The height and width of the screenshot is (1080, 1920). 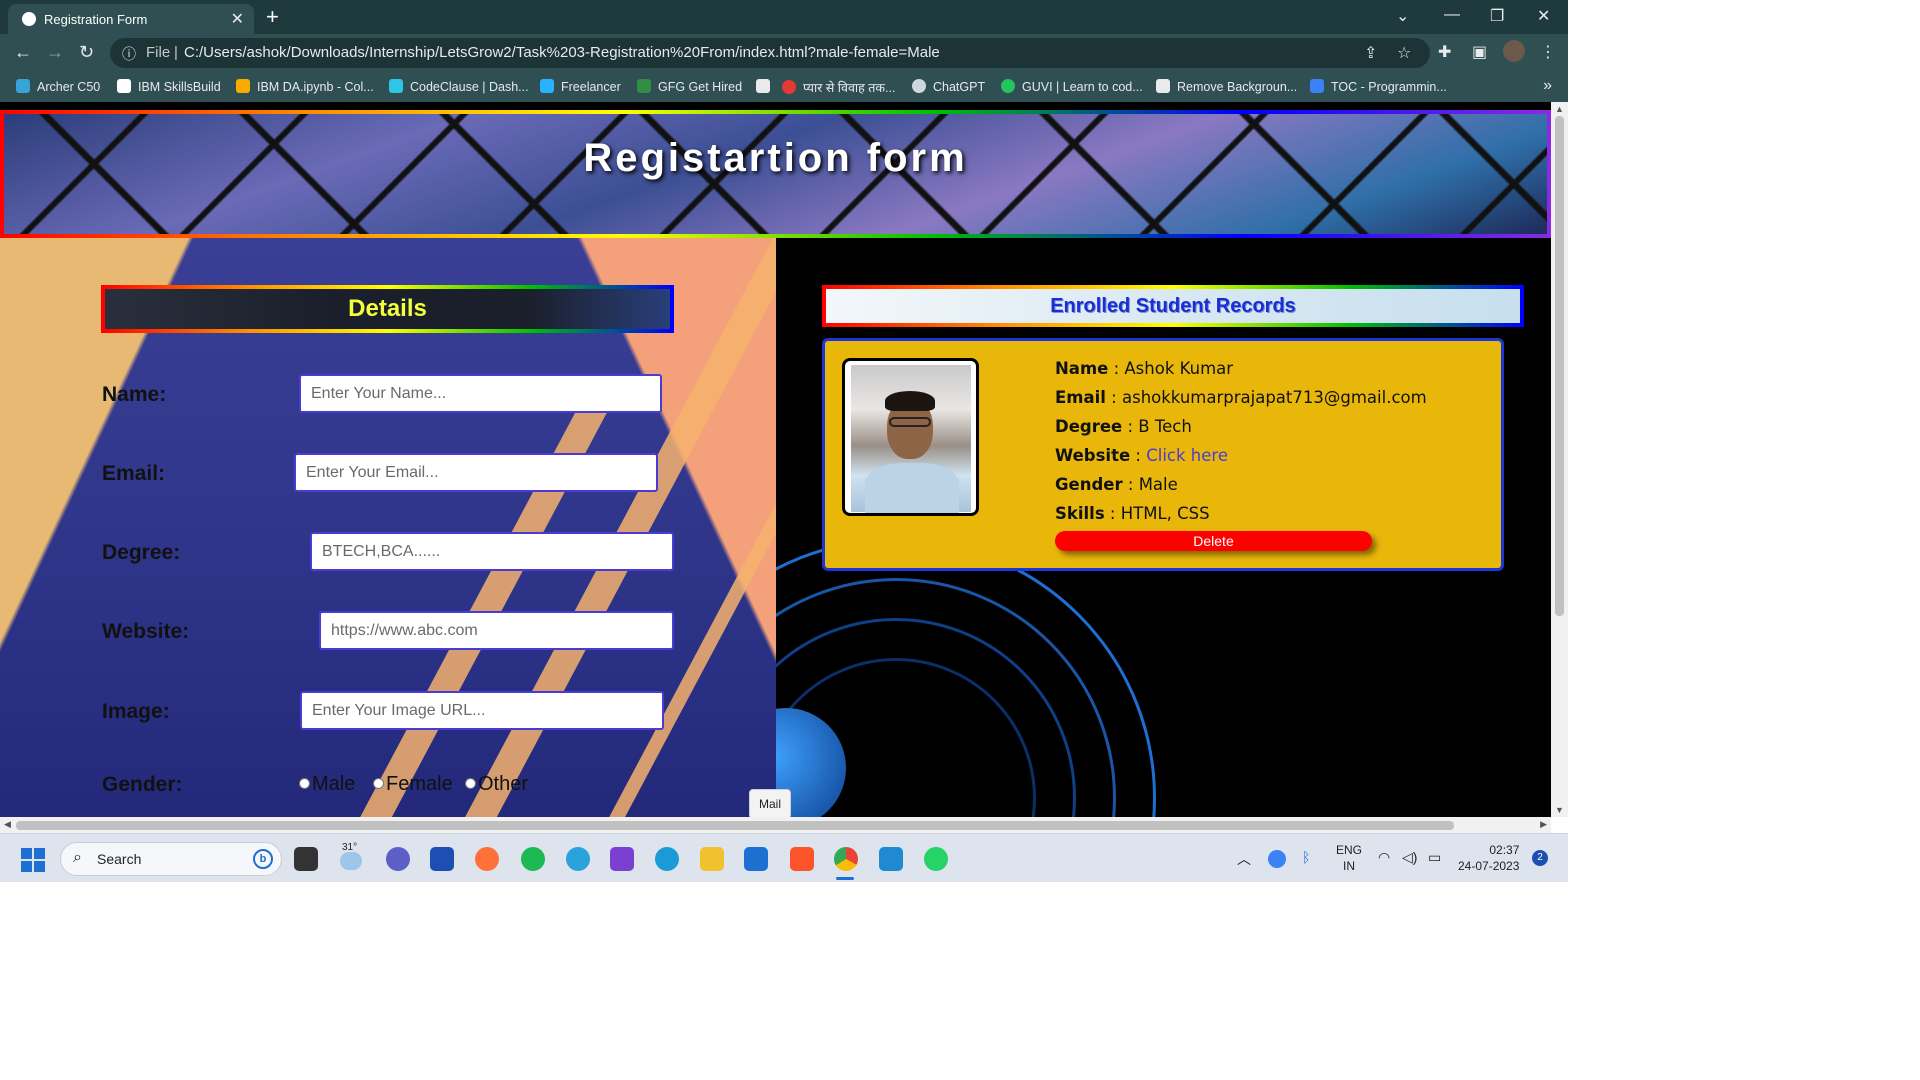 What do you see at coordinates (789, 87) in the screenshot?
I see `heart-icon` at bounding box center [789, 87].